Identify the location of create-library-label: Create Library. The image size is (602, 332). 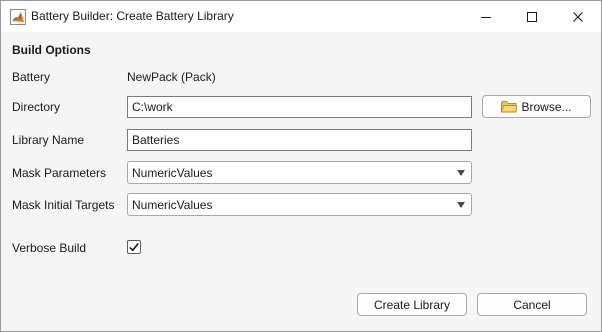
(412, 304).